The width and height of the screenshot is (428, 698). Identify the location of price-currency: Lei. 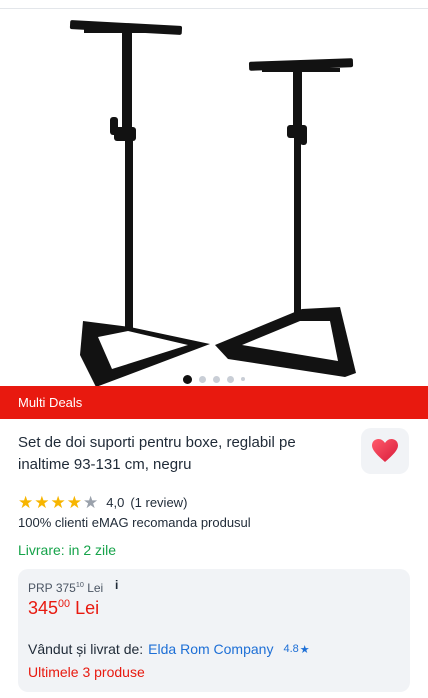
(87, 608).